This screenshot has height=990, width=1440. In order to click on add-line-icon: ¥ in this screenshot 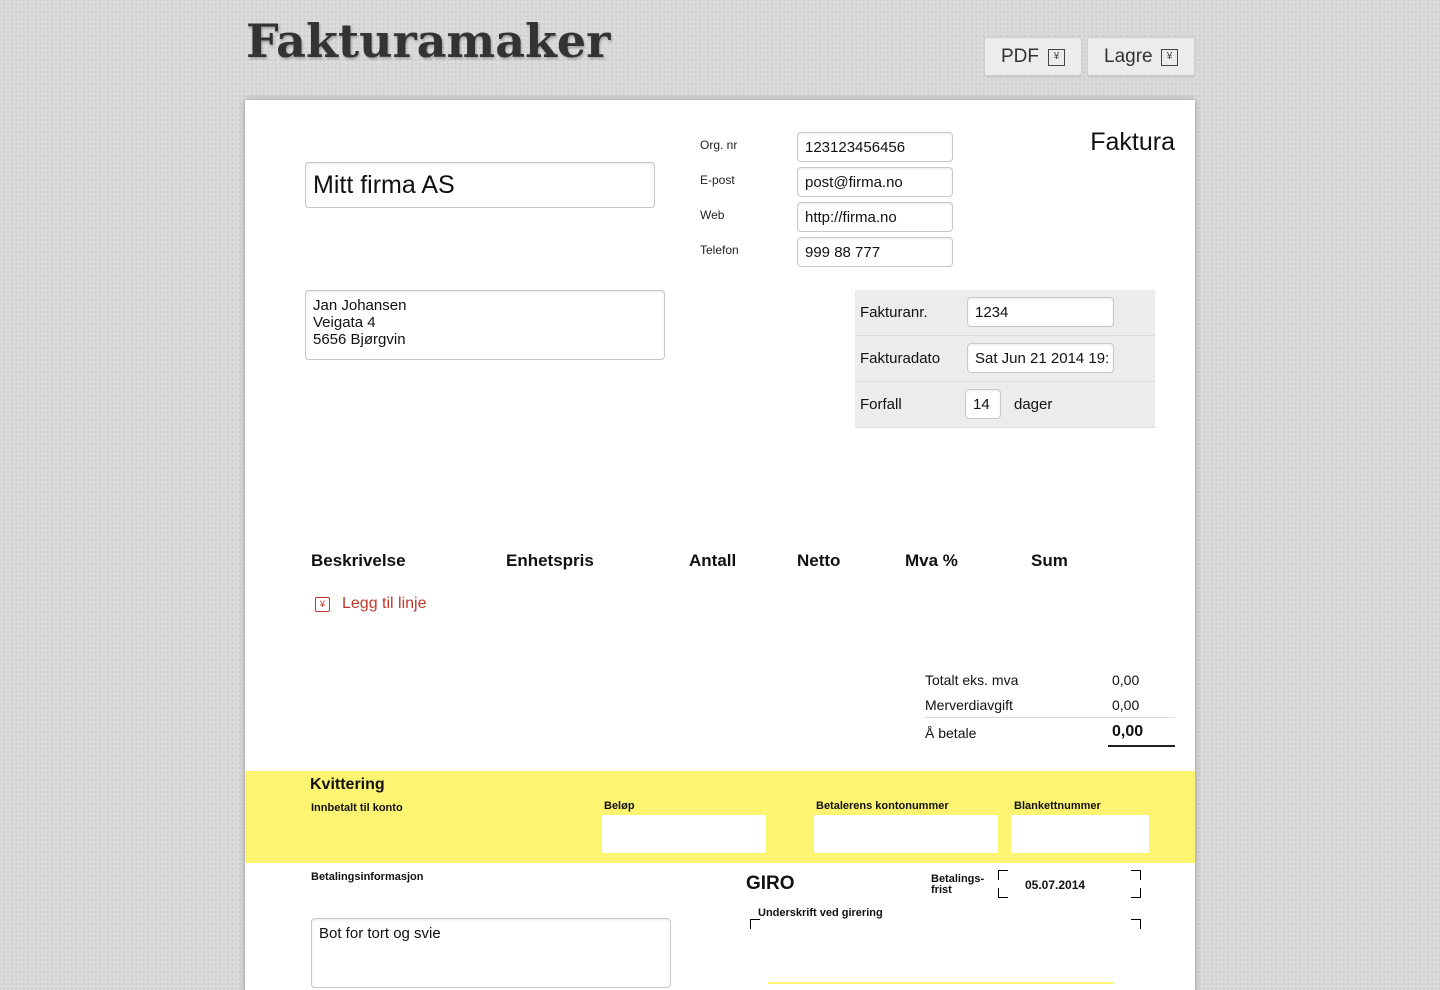, I will do `click(322, 604)`.